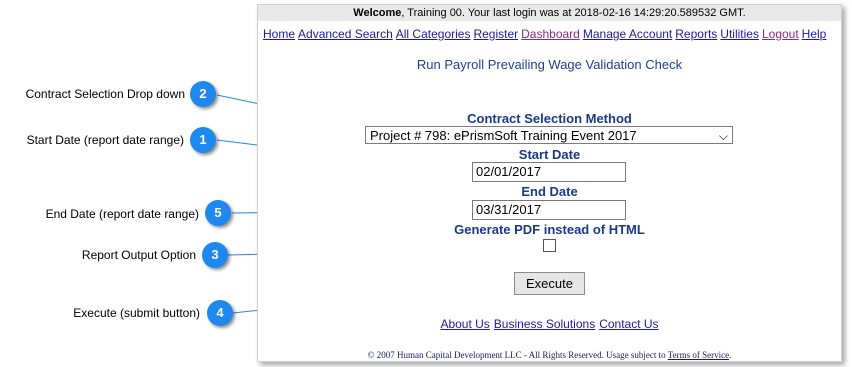  Describe the element at coordinates (628, 324) in the screenshot. I see `footer-contact-us: Contact Us` at that location.